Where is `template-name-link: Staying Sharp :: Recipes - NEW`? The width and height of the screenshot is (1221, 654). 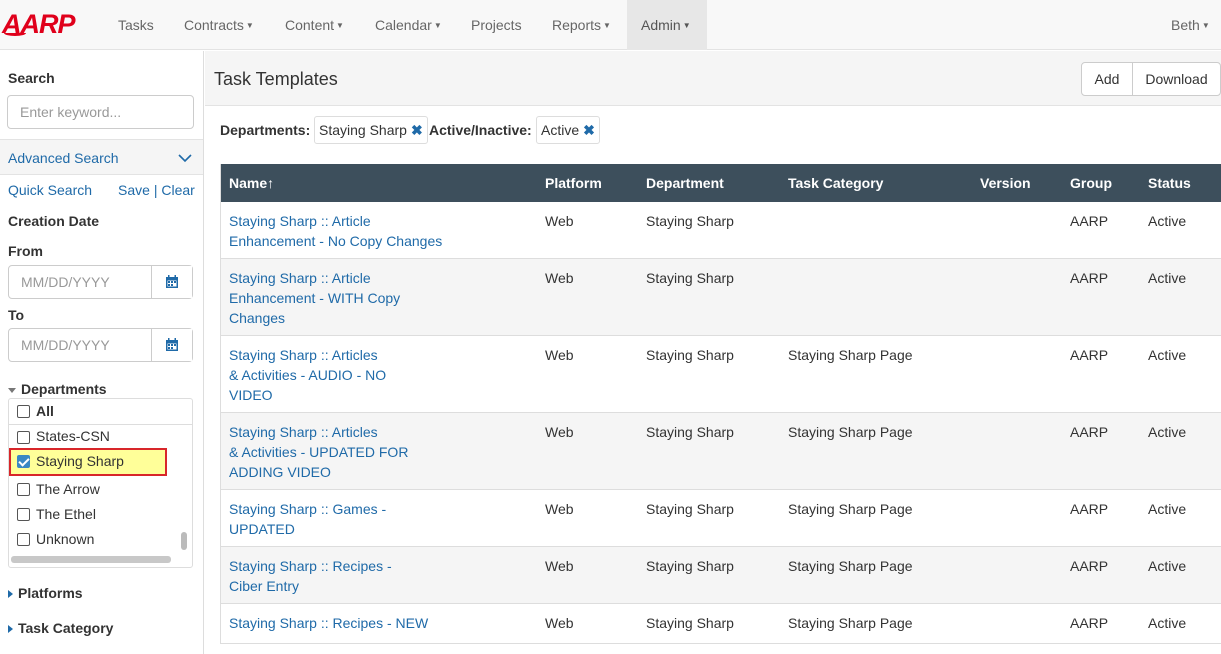
template-name-link: Staying Sharp :: Recipes - NEW is located at coordinates (379, 623).